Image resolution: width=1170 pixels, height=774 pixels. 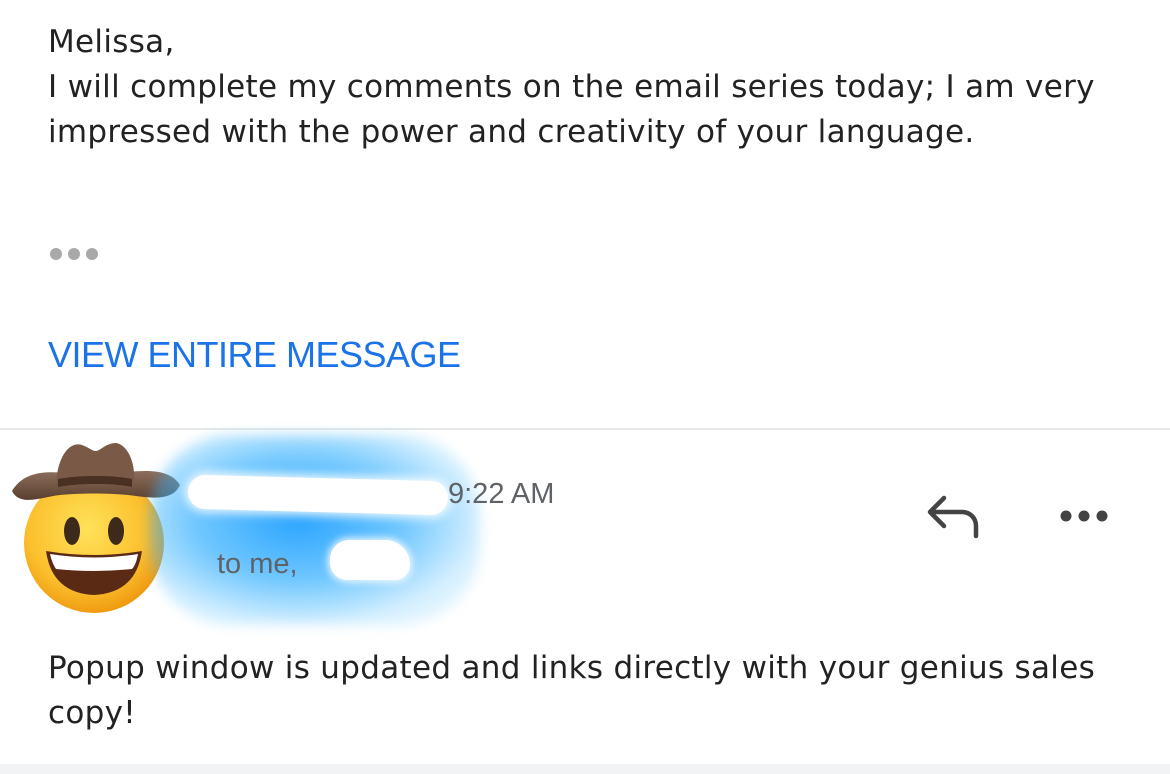 What do you see at coordinates (585, 429) in the screenshot?
I see `message-divider` at bounding box center [585, 429].